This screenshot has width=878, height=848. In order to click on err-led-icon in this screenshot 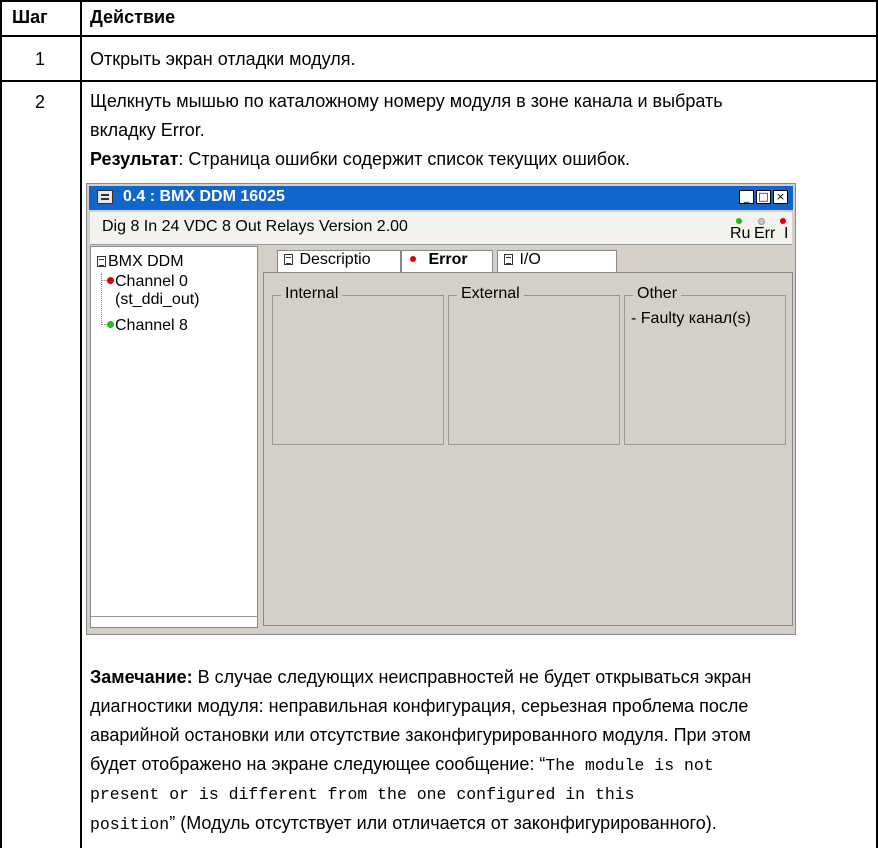, I will do `click(761, 221)`.